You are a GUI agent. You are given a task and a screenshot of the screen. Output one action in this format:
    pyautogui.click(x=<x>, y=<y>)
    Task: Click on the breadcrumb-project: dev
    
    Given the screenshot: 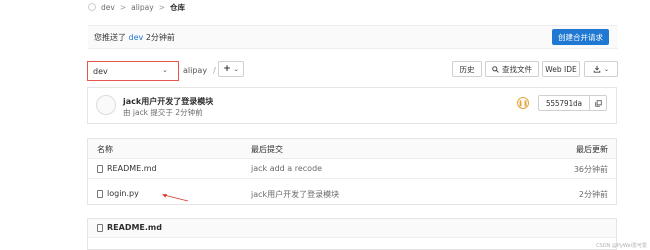 What is the action you would take?
    pyautogui.click(x=108, y=7)
    